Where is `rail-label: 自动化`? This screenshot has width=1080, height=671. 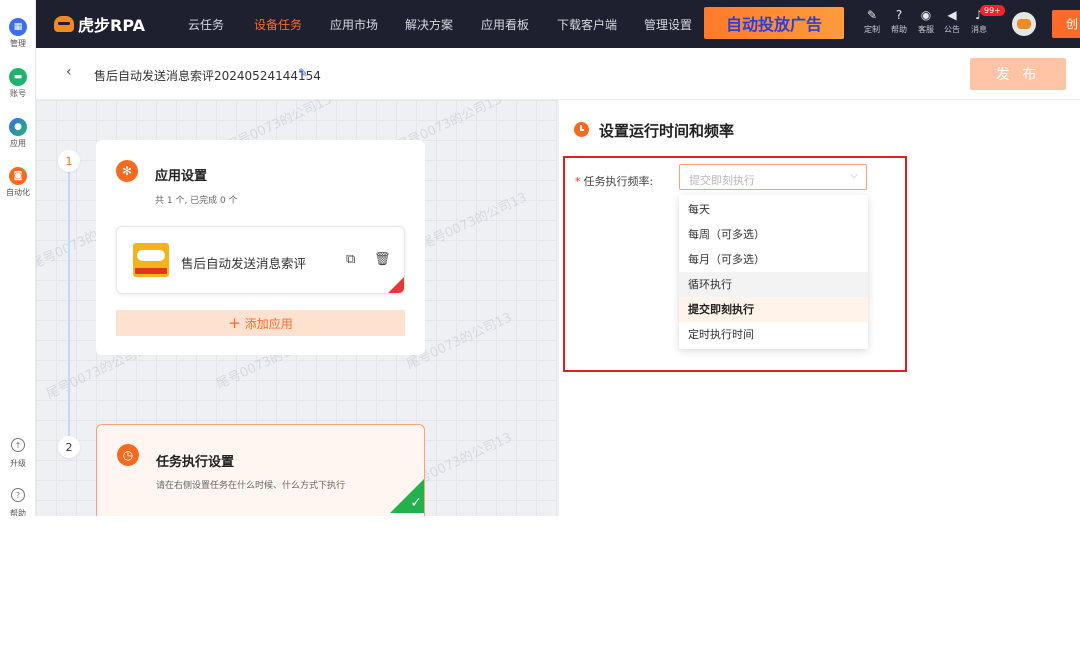 rail-label: 自动化 is located at coordinates (18, 192).